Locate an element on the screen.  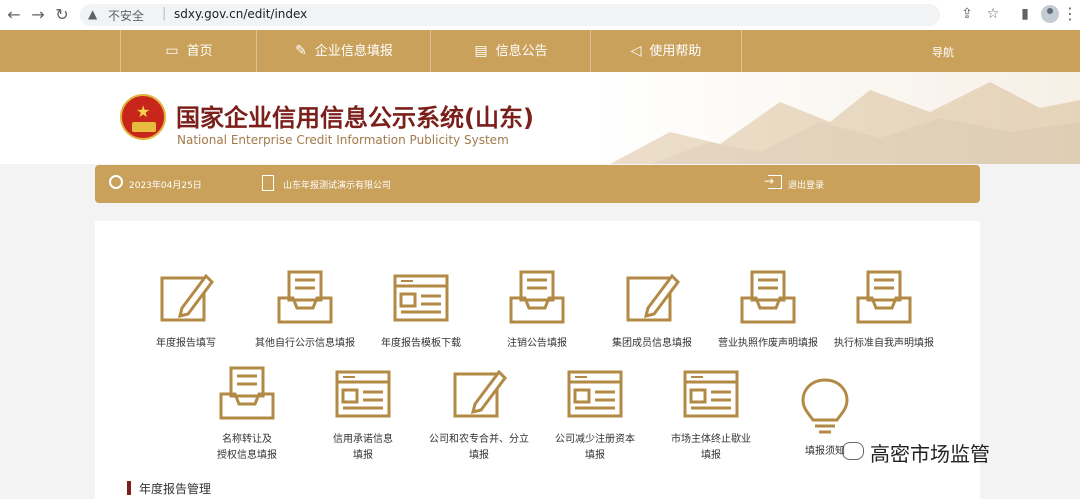
tile-merger-split: 公司和农专合并、分立 填报 is located at coordinates (479, 414).